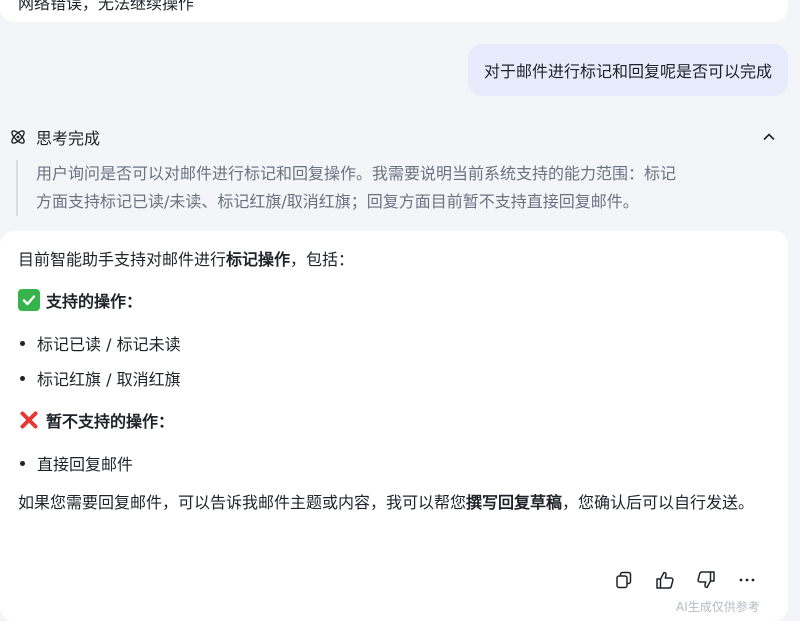 This screenshot has width=800, height=621. I want to click on check-mark-icon, so click(29, 300).